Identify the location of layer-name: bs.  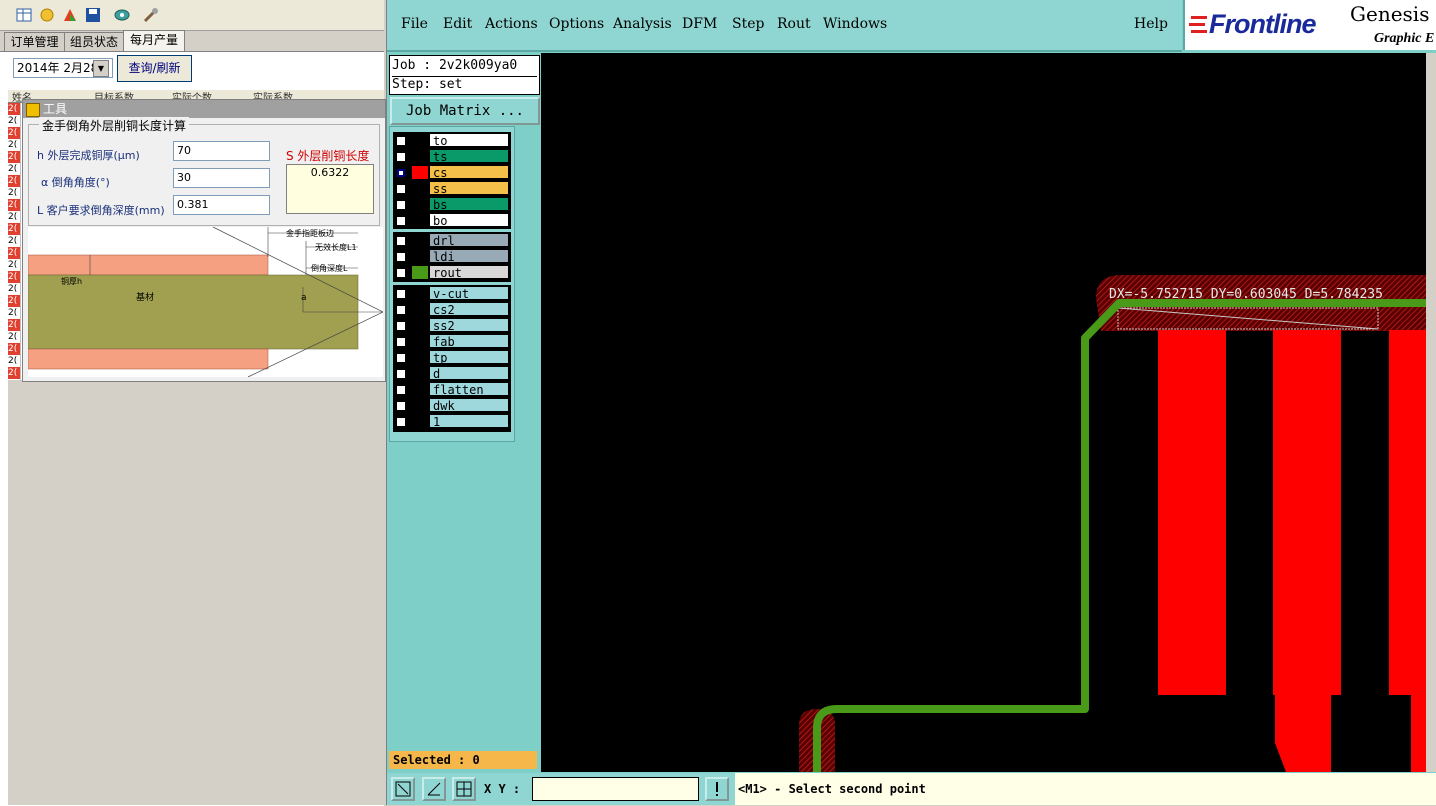
(469, 204).